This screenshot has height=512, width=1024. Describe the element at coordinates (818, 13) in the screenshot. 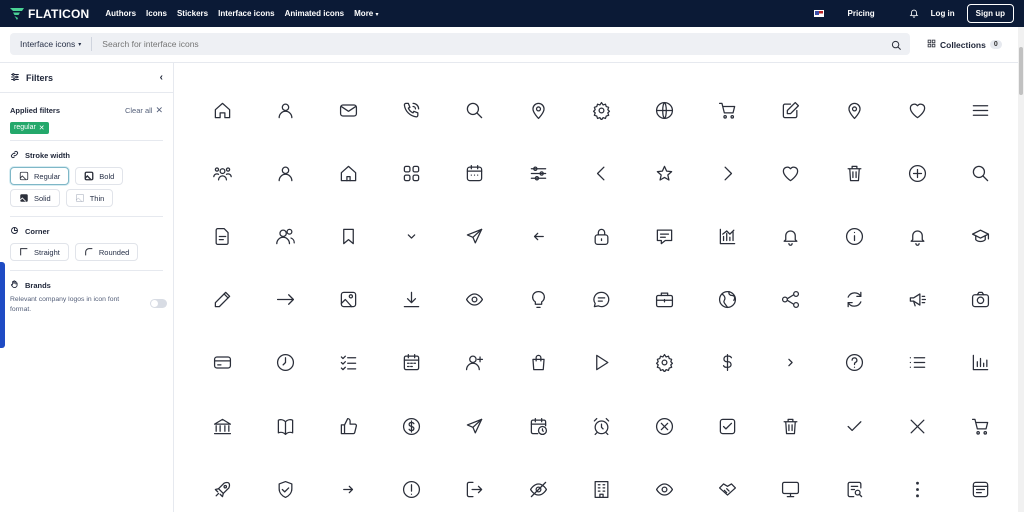

I see `us-flag-icon` at that location.